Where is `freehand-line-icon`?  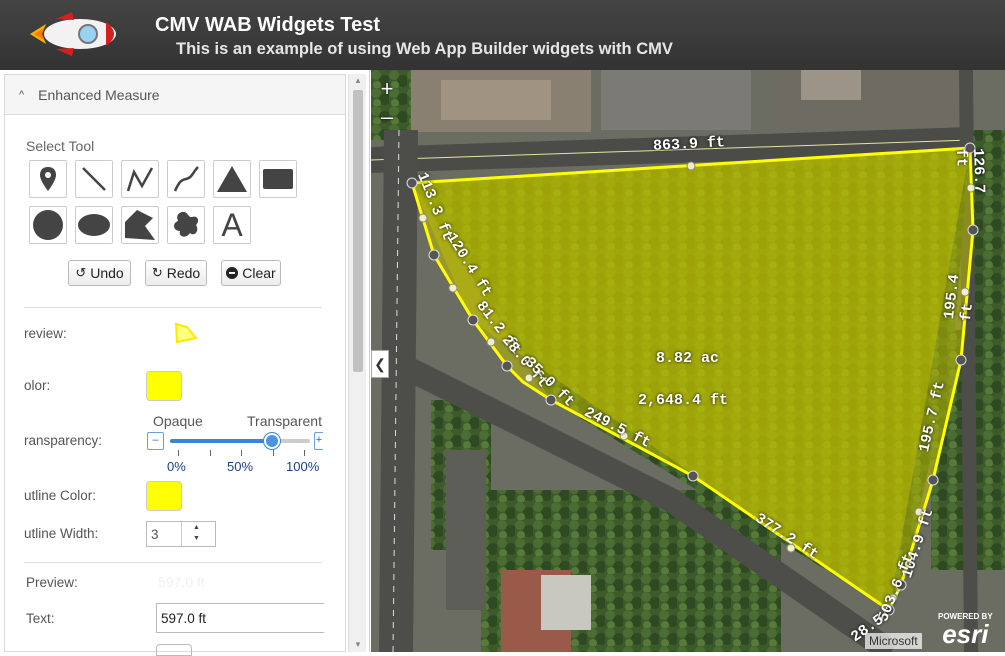
freehand-line-icon is located at coordinates (186, 179).